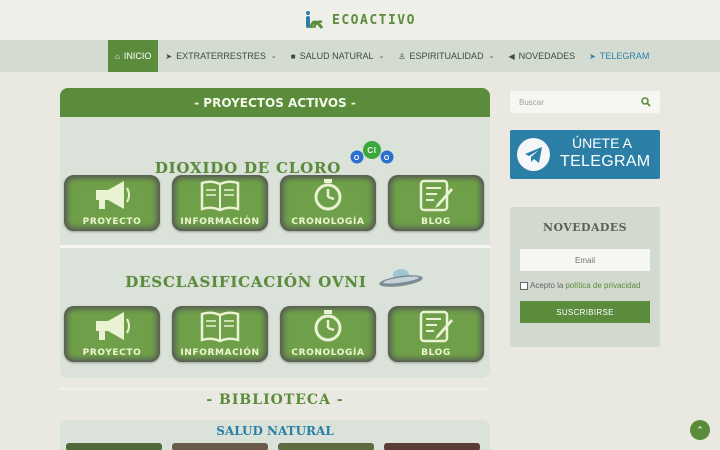  I want to click on telegram-line2: TELEGRAM, so click(605, 161).